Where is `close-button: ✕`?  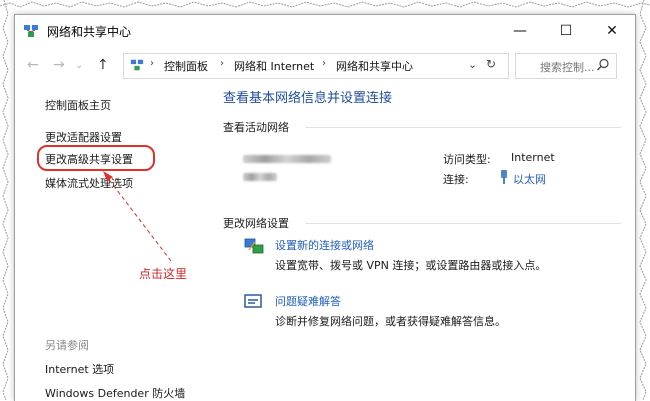 close-button: ✕ is located at coordinates (612, 31).